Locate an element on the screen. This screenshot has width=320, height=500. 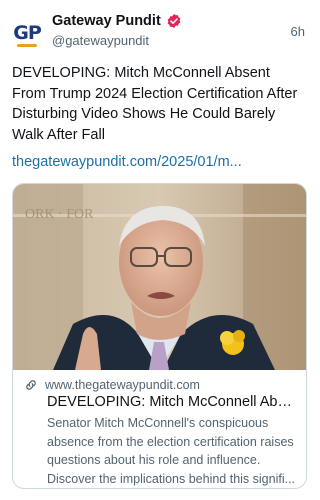
post-timestamp: 6h is located at coordinates (298, 31).